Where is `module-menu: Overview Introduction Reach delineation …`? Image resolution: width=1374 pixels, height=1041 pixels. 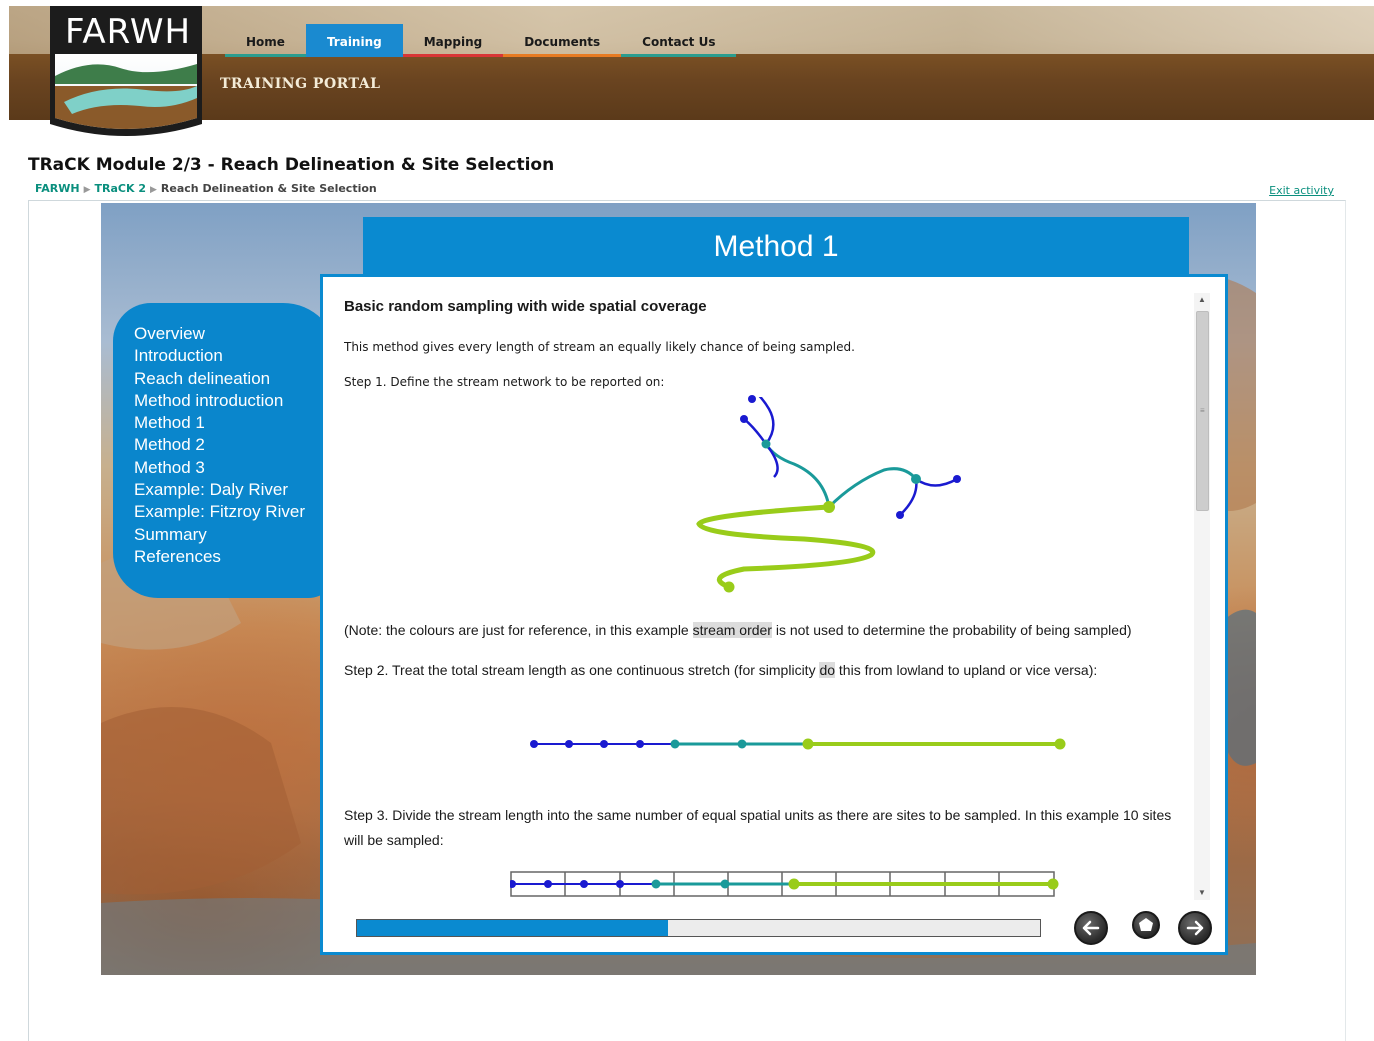 module-menu: Overview Introduction Reach delineation … is located at coordinates (225, 450).